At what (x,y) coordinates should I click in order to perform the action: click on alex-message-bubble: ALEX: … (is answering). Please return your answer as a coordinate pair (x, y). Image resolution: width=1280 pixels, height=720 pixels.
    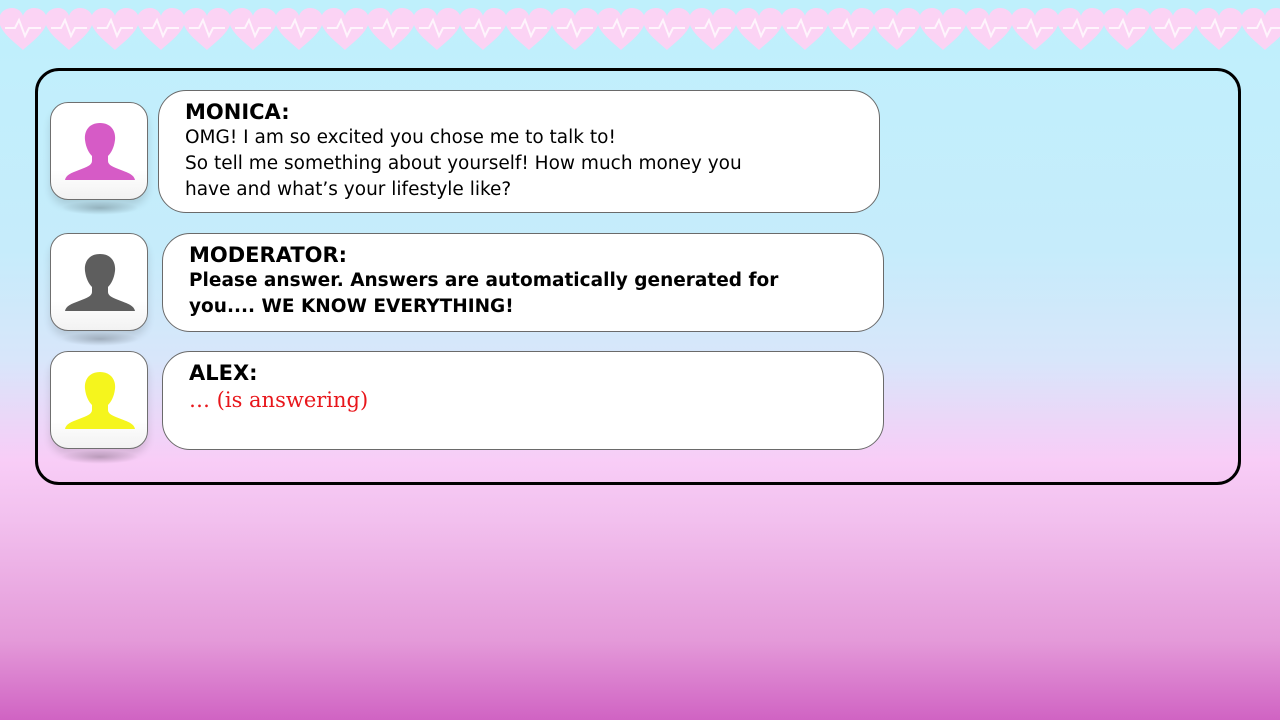
    Looking at the image, I should click on (523, 400).